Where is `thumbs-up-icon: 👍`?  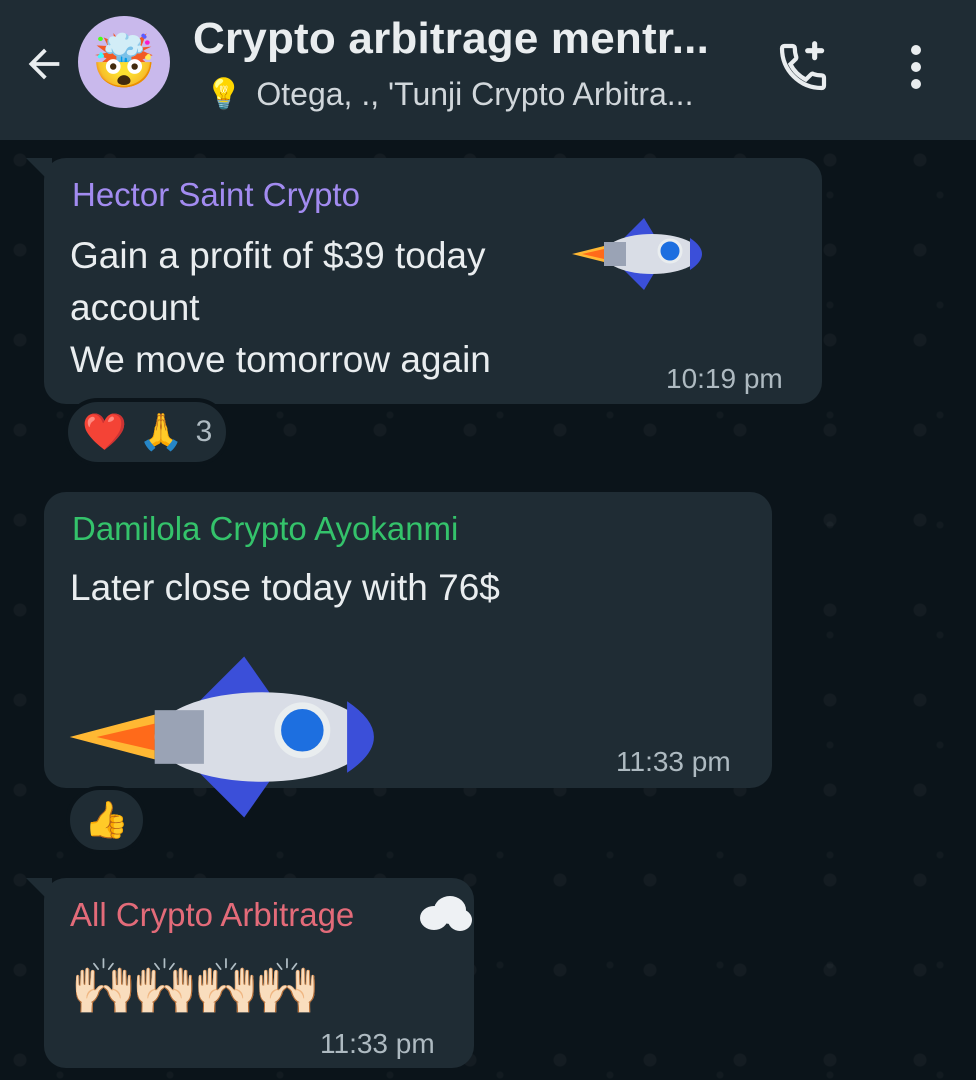
thumbs-up-icon: 👍 is located at coordinates (106, 819).